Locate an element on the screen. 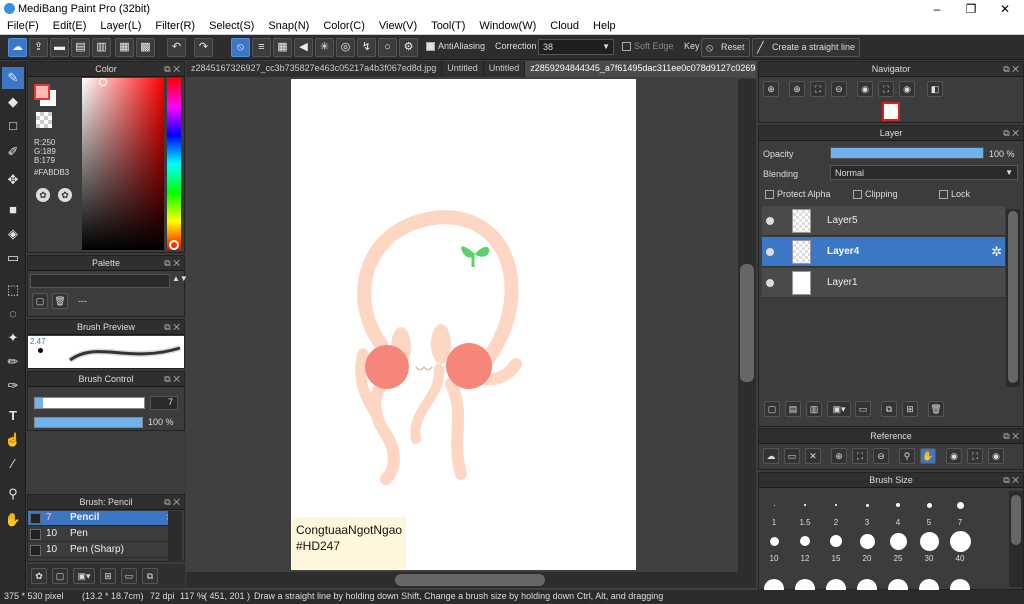  color-wheel-icon: ✿ is located at coordinates (65, 195).